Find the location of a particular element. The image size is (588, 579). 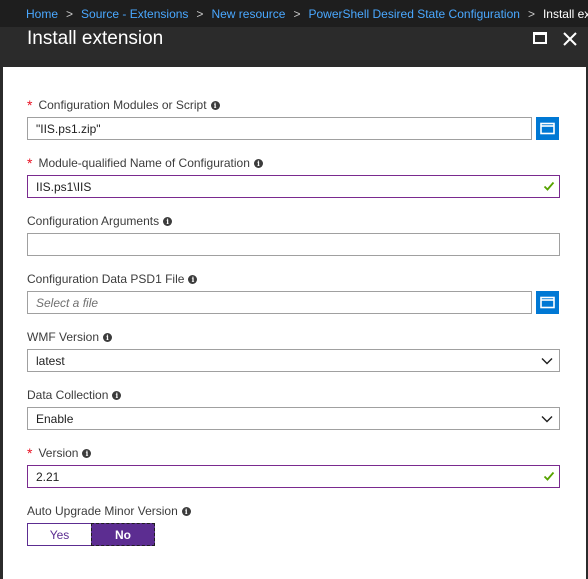

breadcrumb-source-extensions: Source - Extensions is located at coordinates (134, 14).